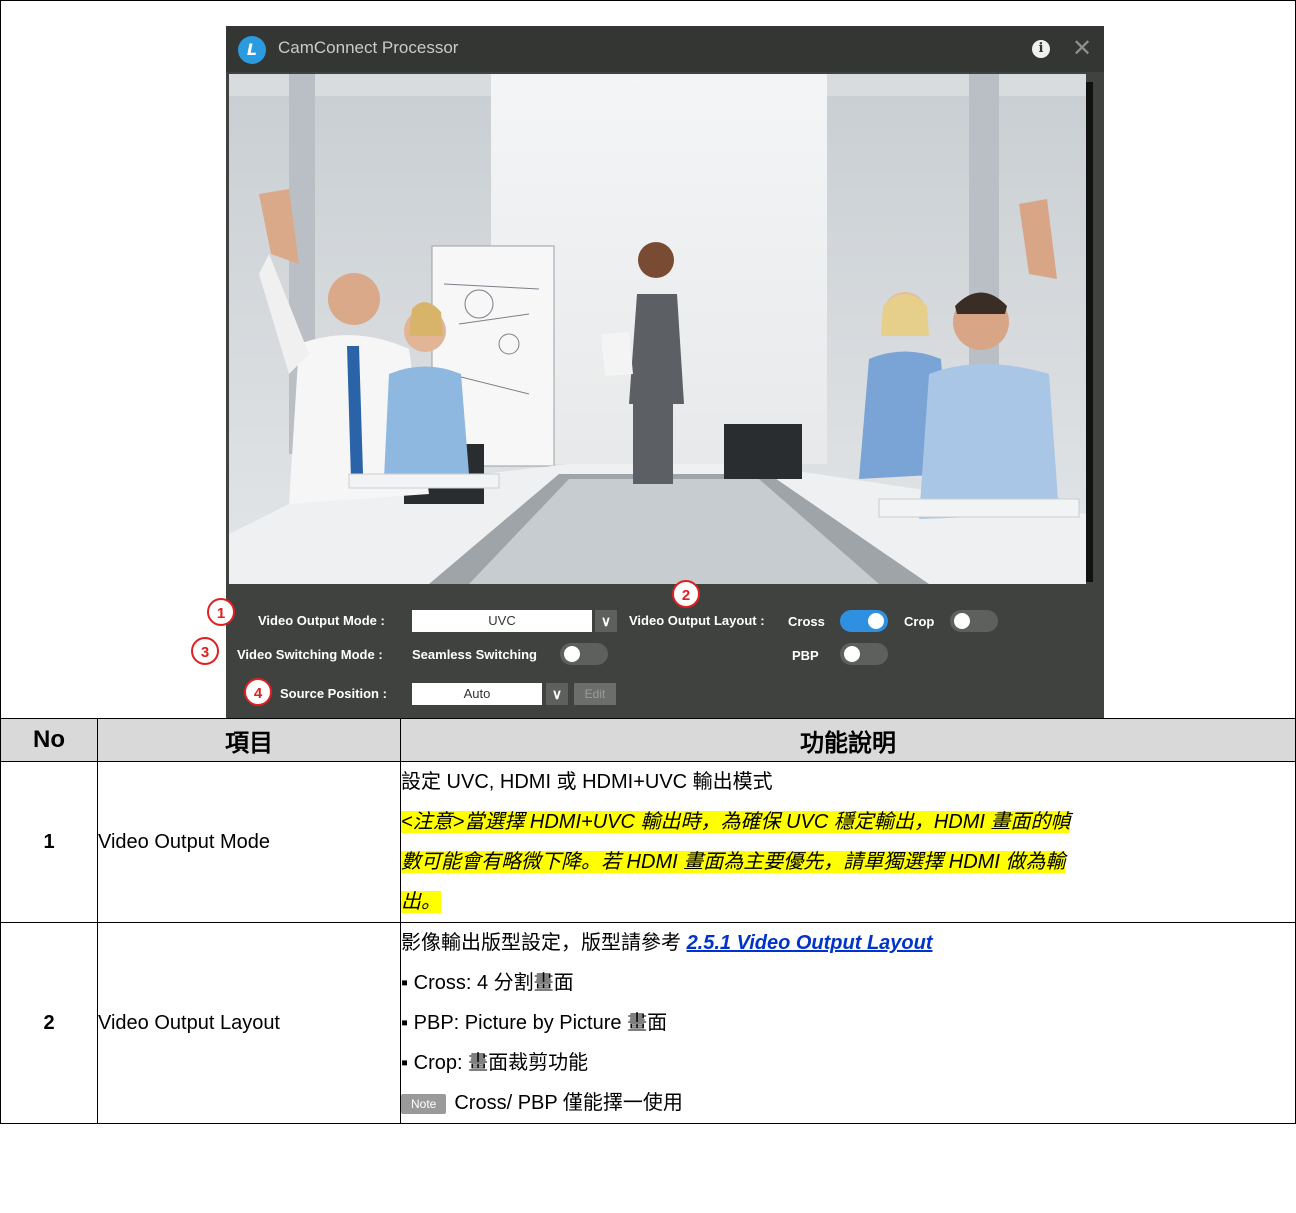 The width and height of the screenshot is (1296, 1213). Describe the element at coordinates (686, 594) in the screenshot. I see `callout-badge-2: 2` at that location.